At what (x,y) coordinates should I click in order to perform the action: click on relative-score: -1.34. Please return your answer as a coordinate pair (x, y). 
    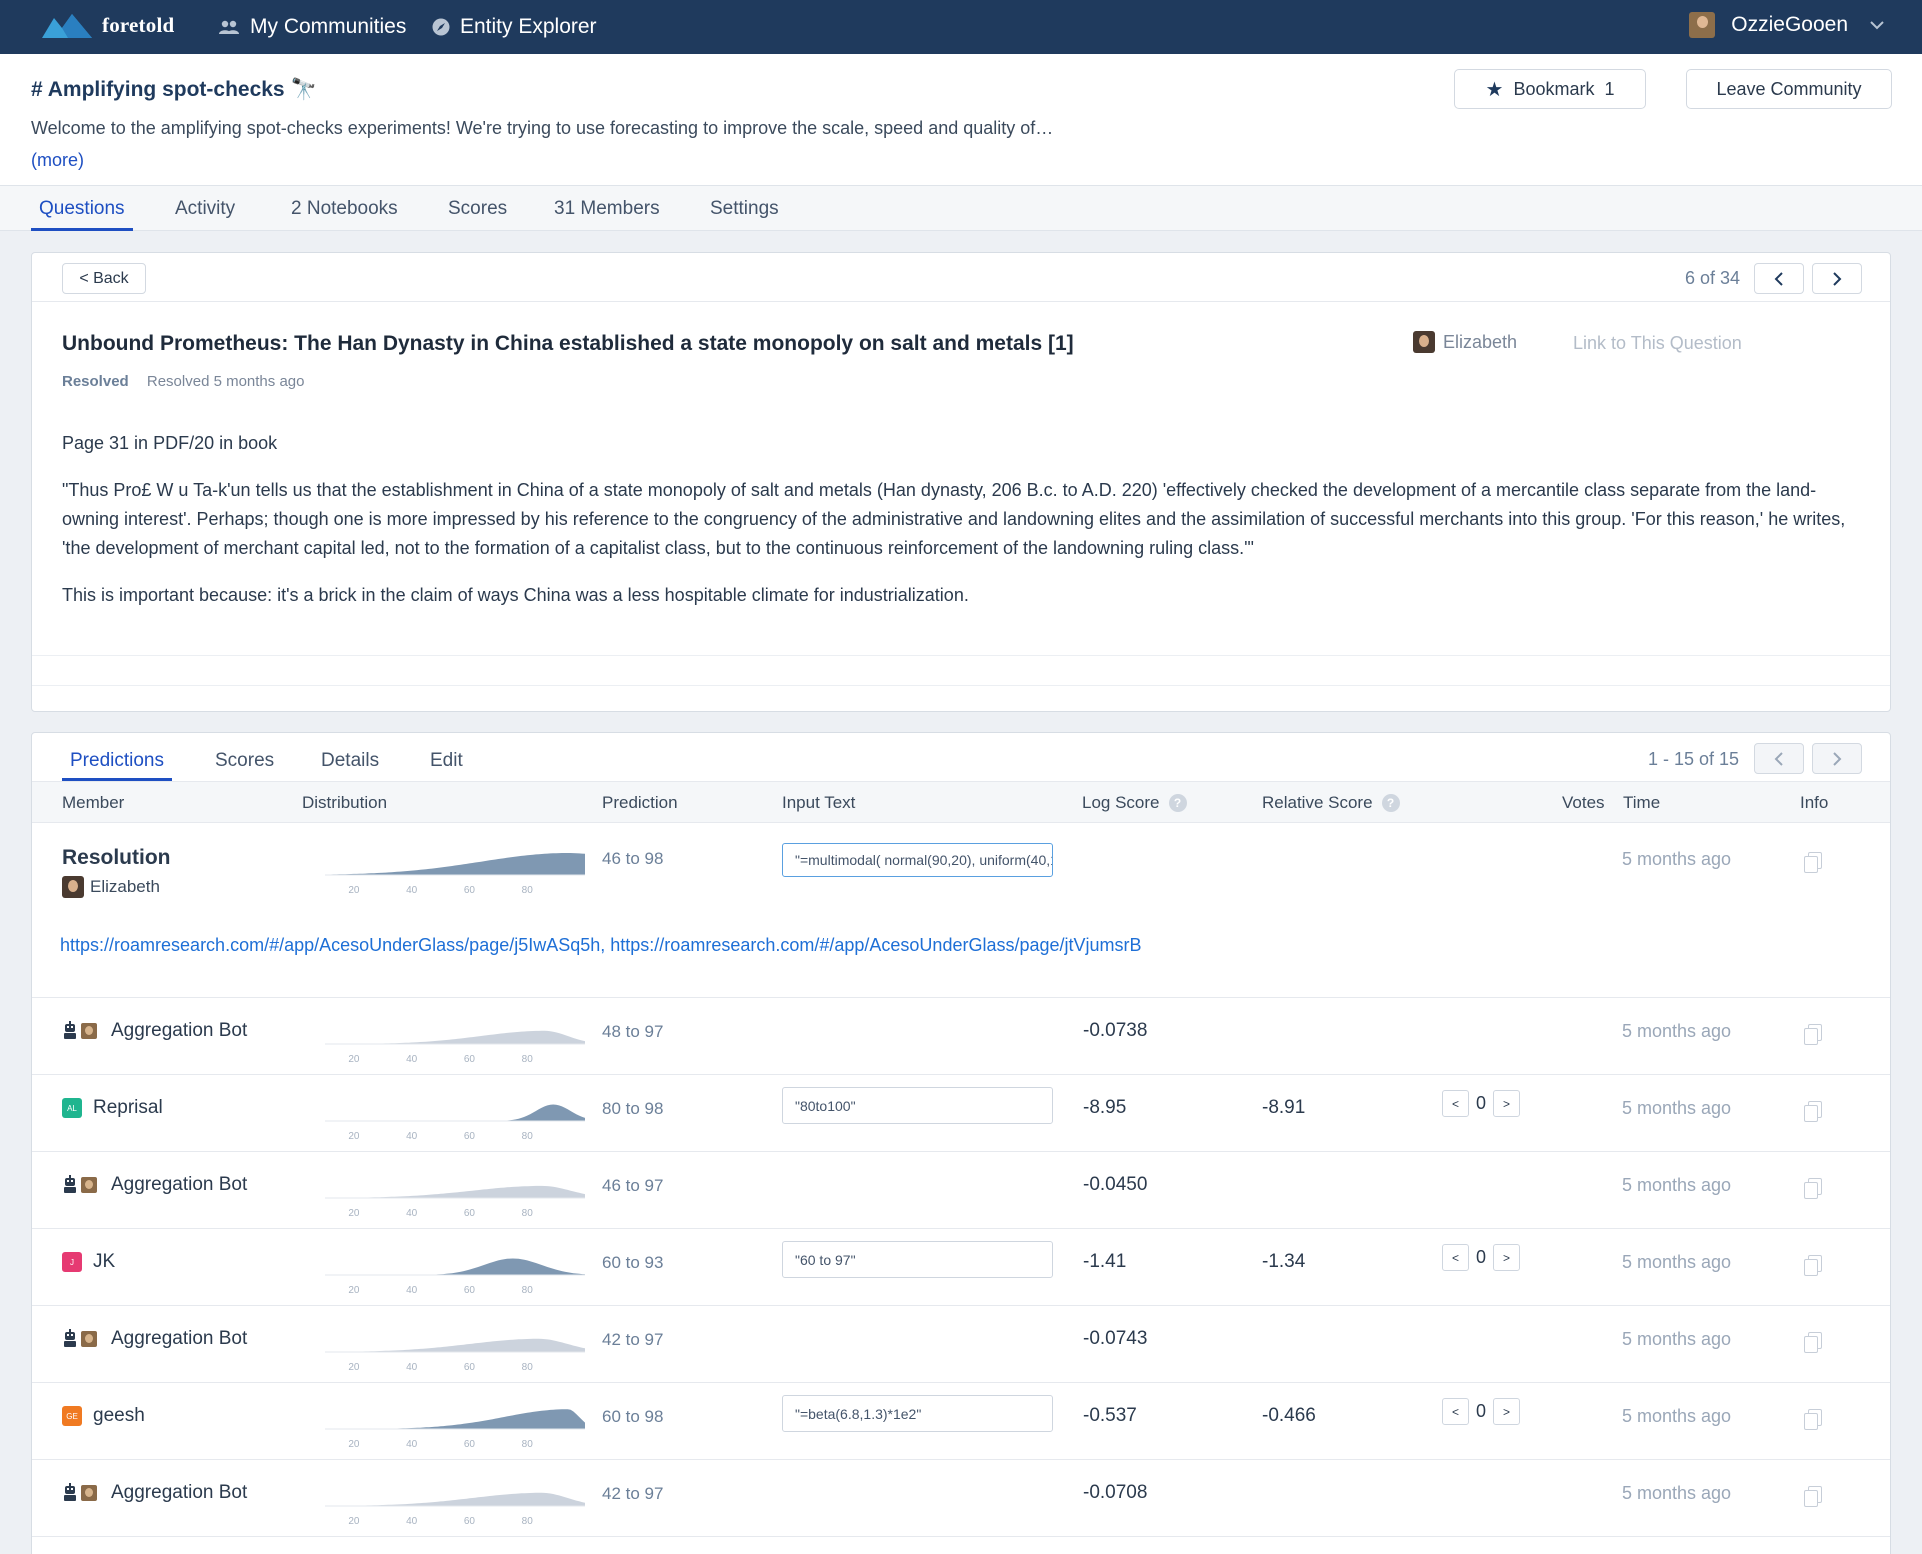
    Looking at the image, I should click on (1284, 1261).